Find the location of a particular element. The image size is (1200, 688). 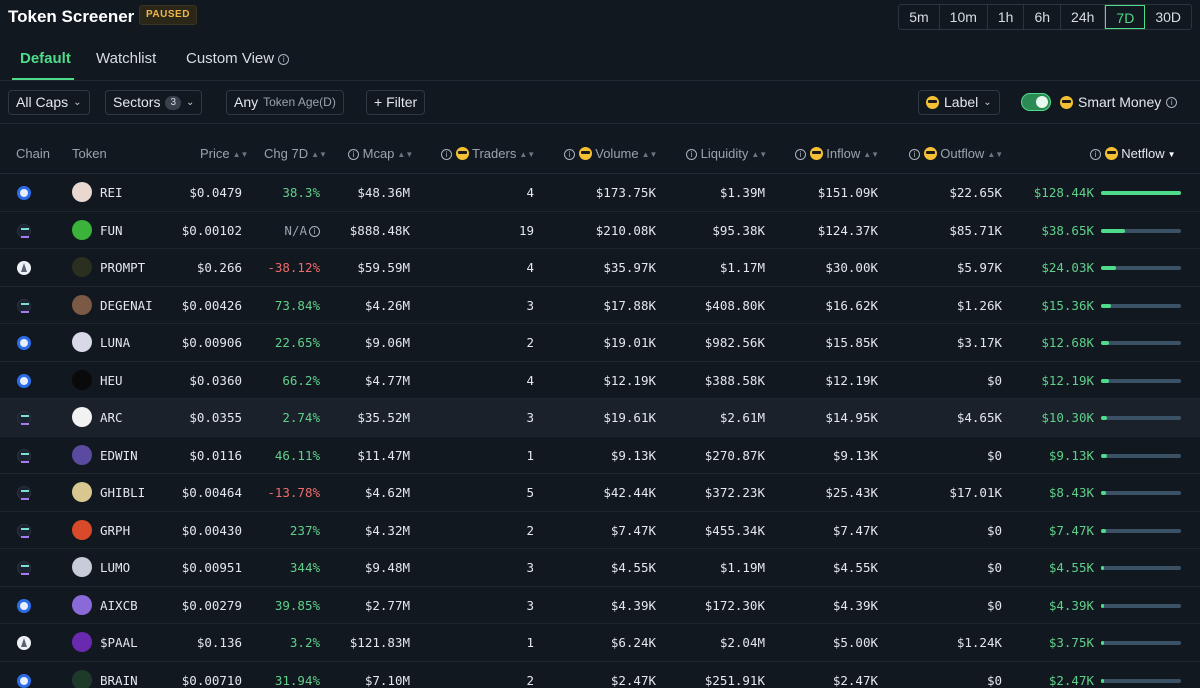

cell-price: $0.00102 is located at coordinates (212, 230).